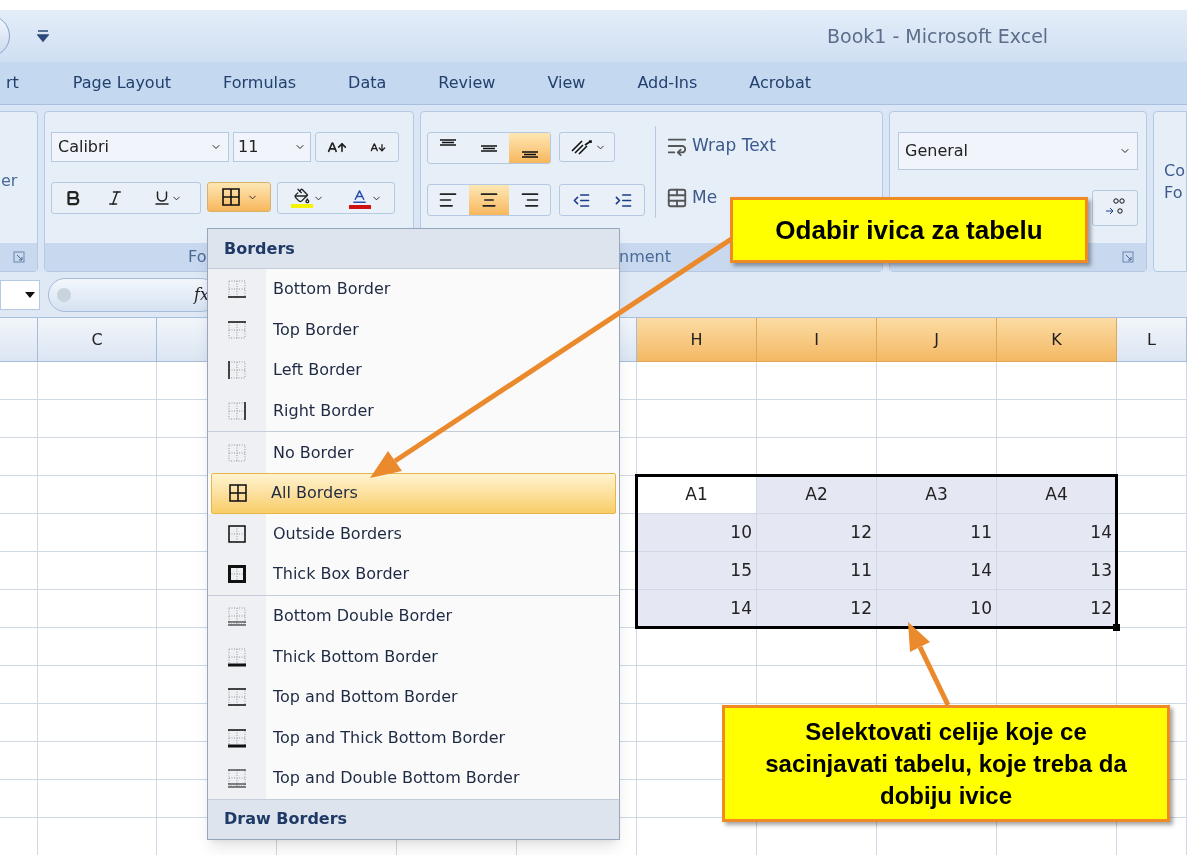 The image size is (1187, 855). Describe the element at coordinates (197, 257) in the screenshot. I see `group-label: Fo` at that location.